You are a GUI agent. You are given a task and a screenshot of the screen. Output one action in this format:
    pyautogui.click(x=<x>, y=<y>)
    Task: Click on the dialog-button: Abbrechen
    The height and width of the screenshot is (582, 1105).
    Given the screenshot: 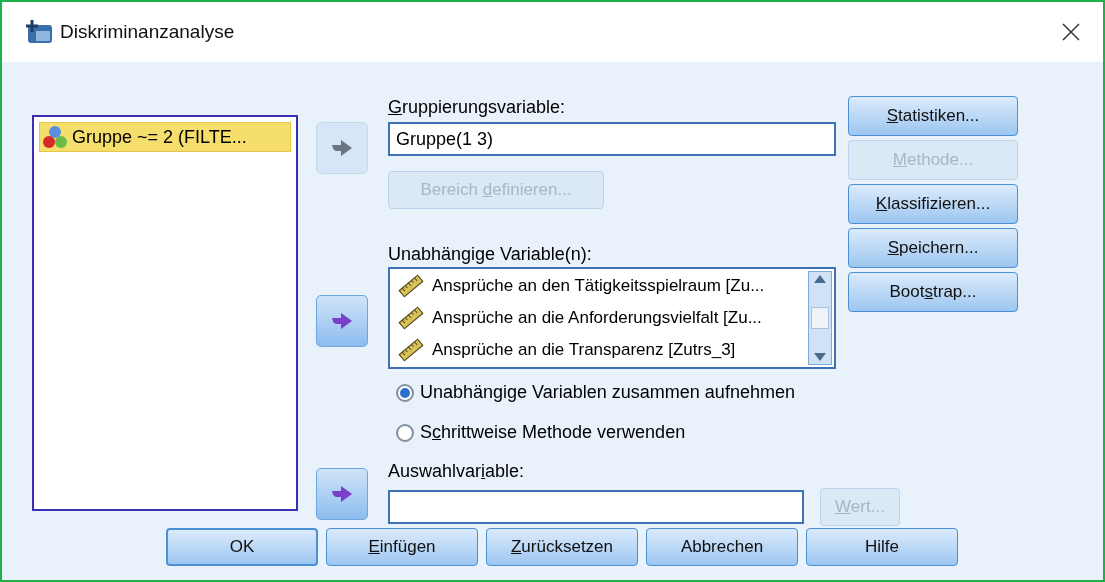 What is the action you would take?
    pyautogui.click(x=722, y=547)
    